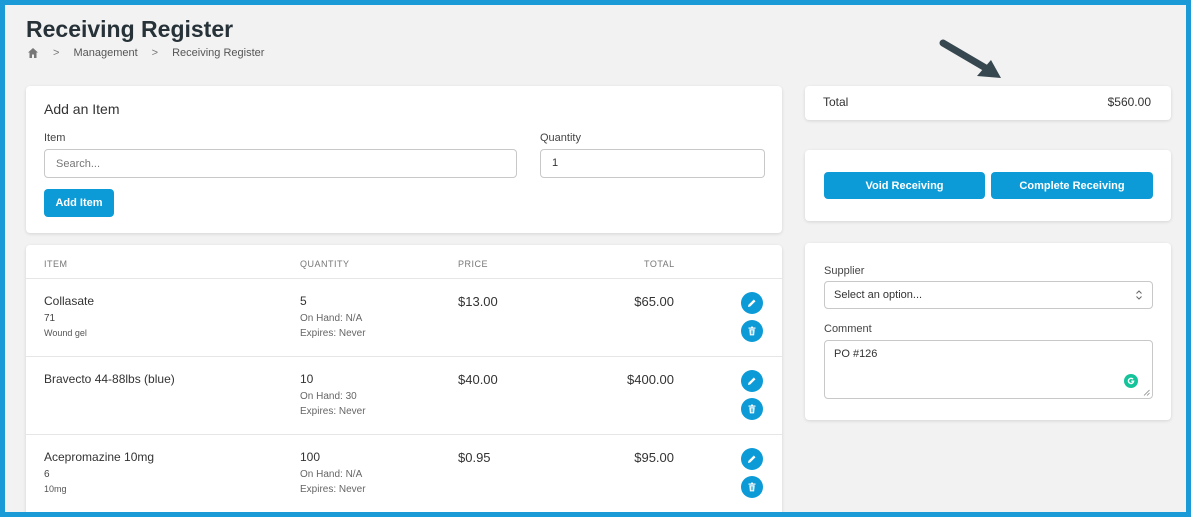  I want to click on total-value: $560.00, so click(1129, 102).